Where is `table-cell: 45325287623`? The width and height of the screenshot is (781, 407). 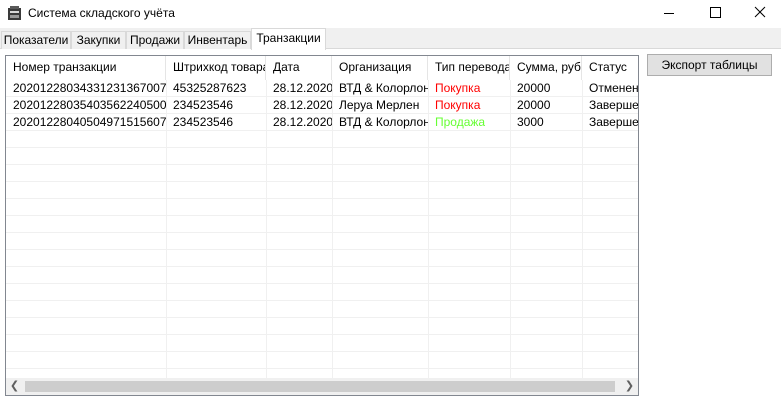 table-cell: 45325287623 is located at coordinates (210, 88).